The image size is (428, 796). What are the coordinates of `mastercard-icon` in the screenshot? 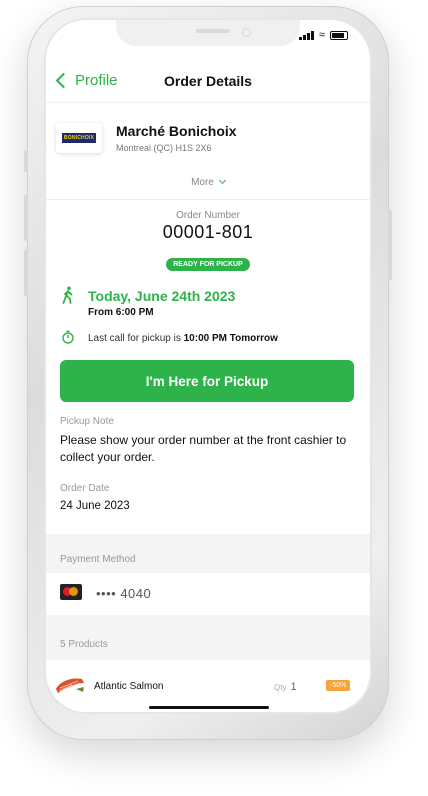 It's located at (71, 592).